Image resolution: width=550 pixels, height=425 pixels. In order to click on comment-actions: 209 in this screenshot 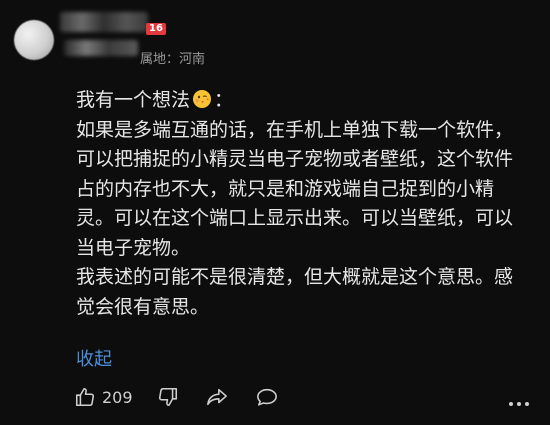, I will do `click(176, 397)`.